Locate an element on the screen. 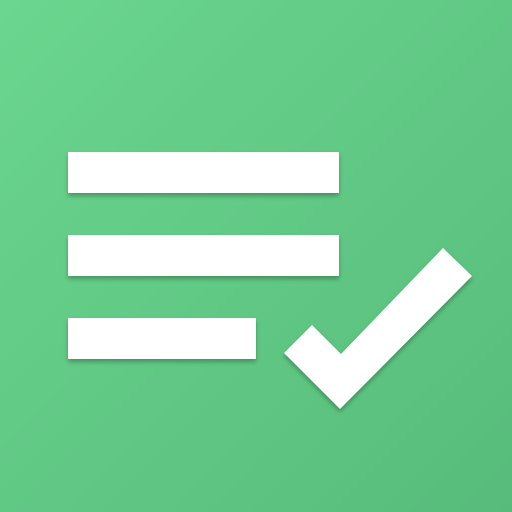 The image size is (512, 512). list-line-3-icon is located at coordinates (162, 338).